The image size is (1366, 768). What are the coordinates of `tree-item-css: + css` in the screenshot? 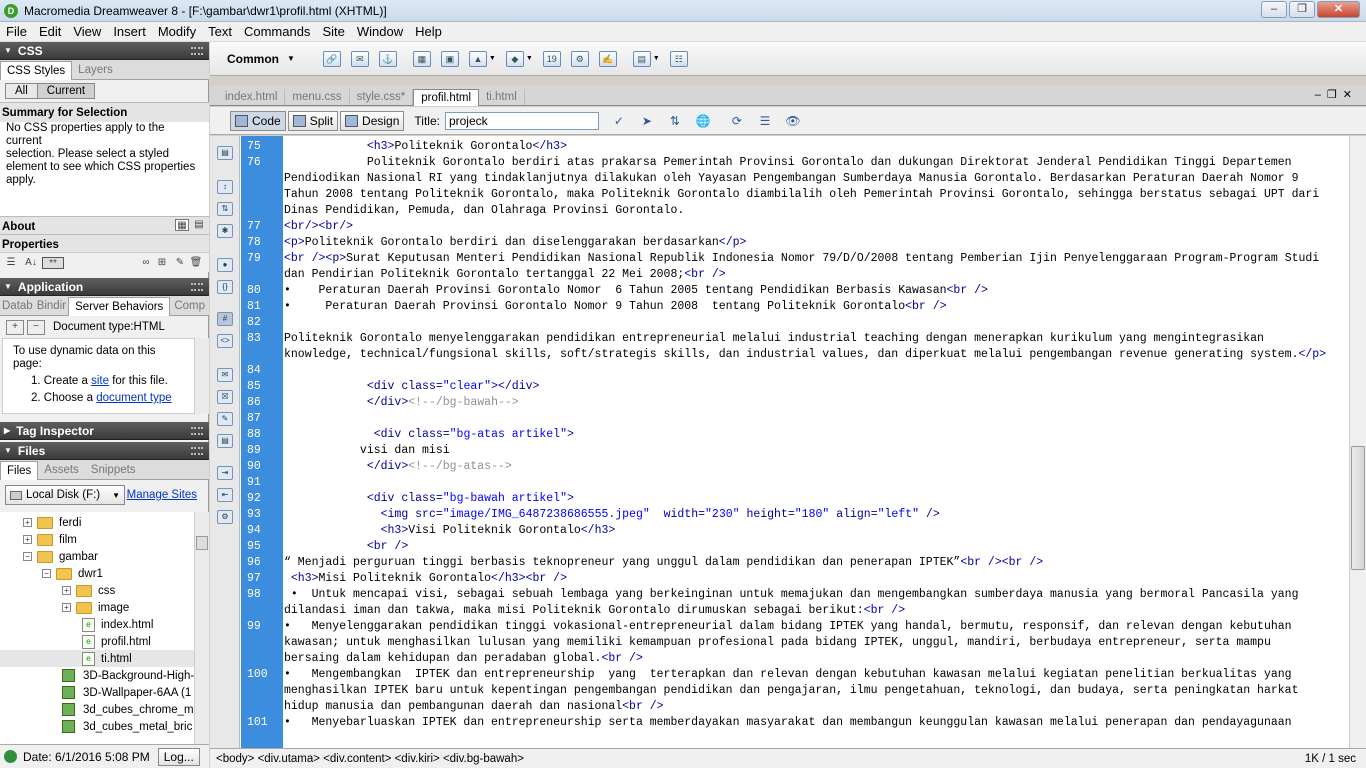 It's located at (88, 590).